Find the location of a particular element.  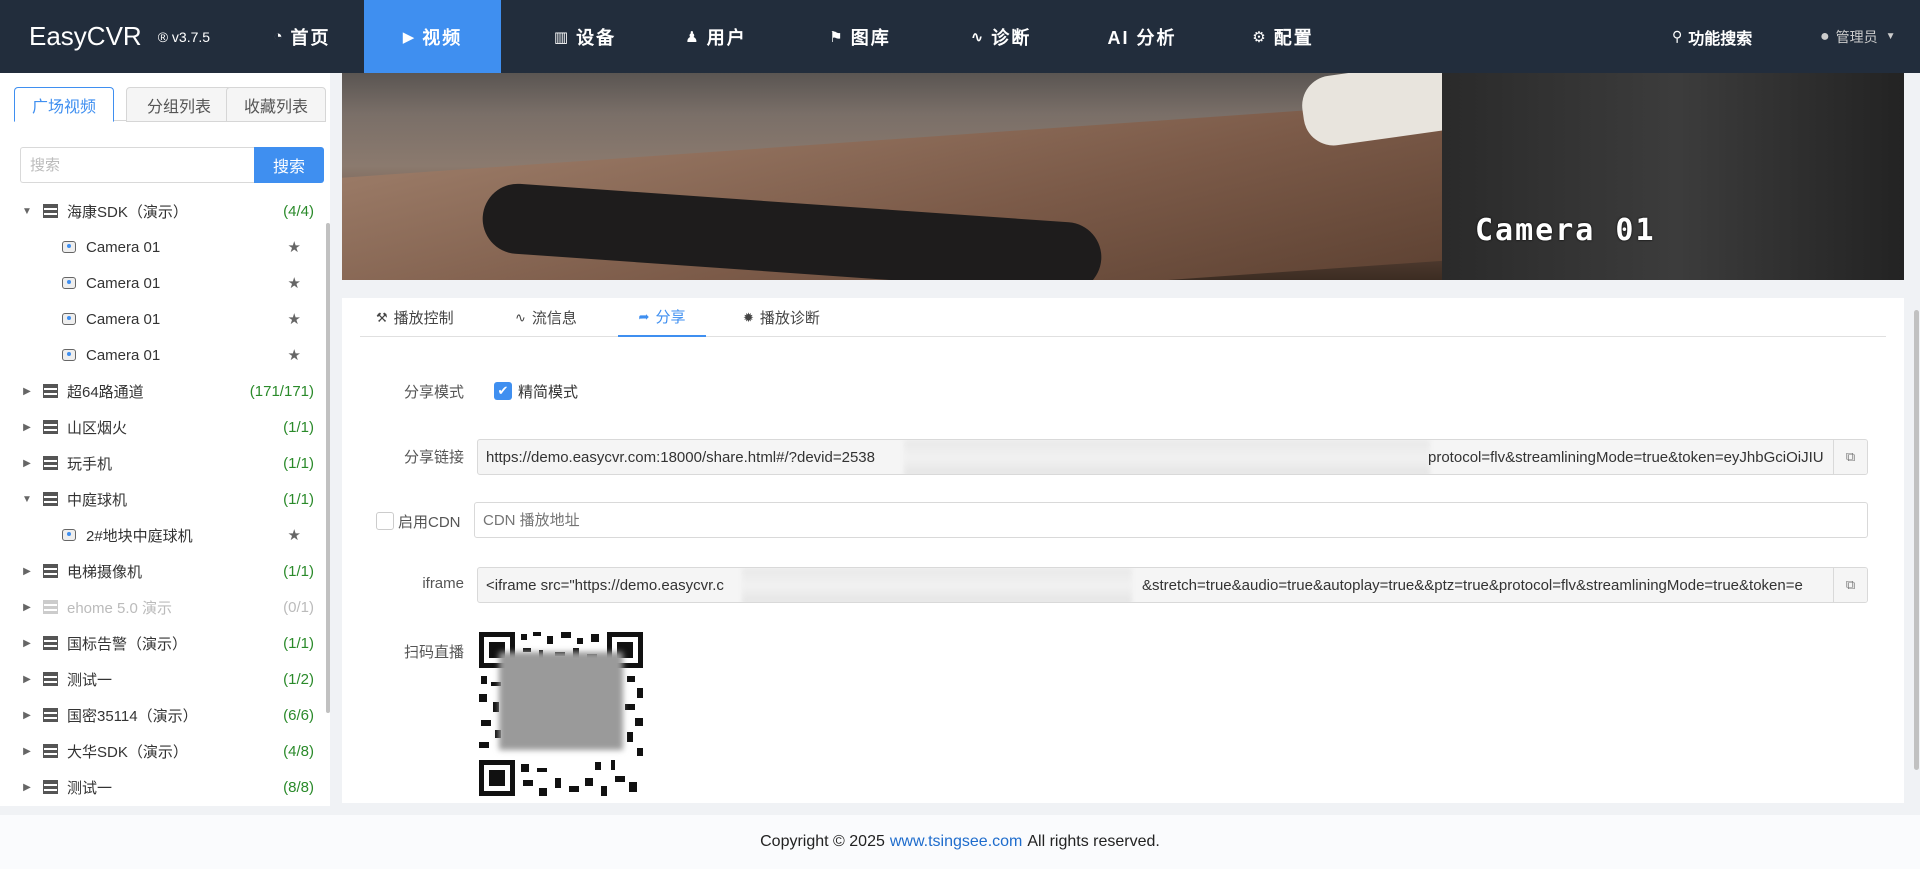

tab-favorites: 收藏列表 is located at coordinates (276, 104).